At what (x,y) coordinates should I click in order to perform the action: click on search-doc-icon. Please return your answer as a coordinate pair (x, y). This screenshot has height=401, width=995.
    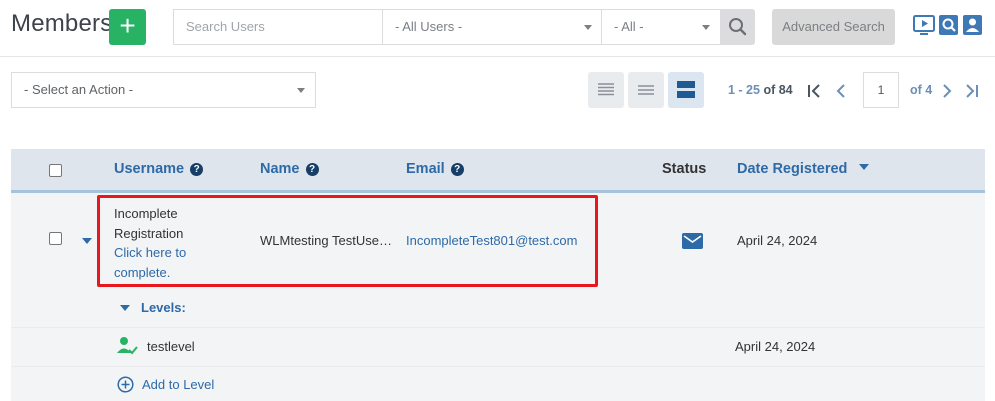
    Looking at the image, I should click on (949, 25).